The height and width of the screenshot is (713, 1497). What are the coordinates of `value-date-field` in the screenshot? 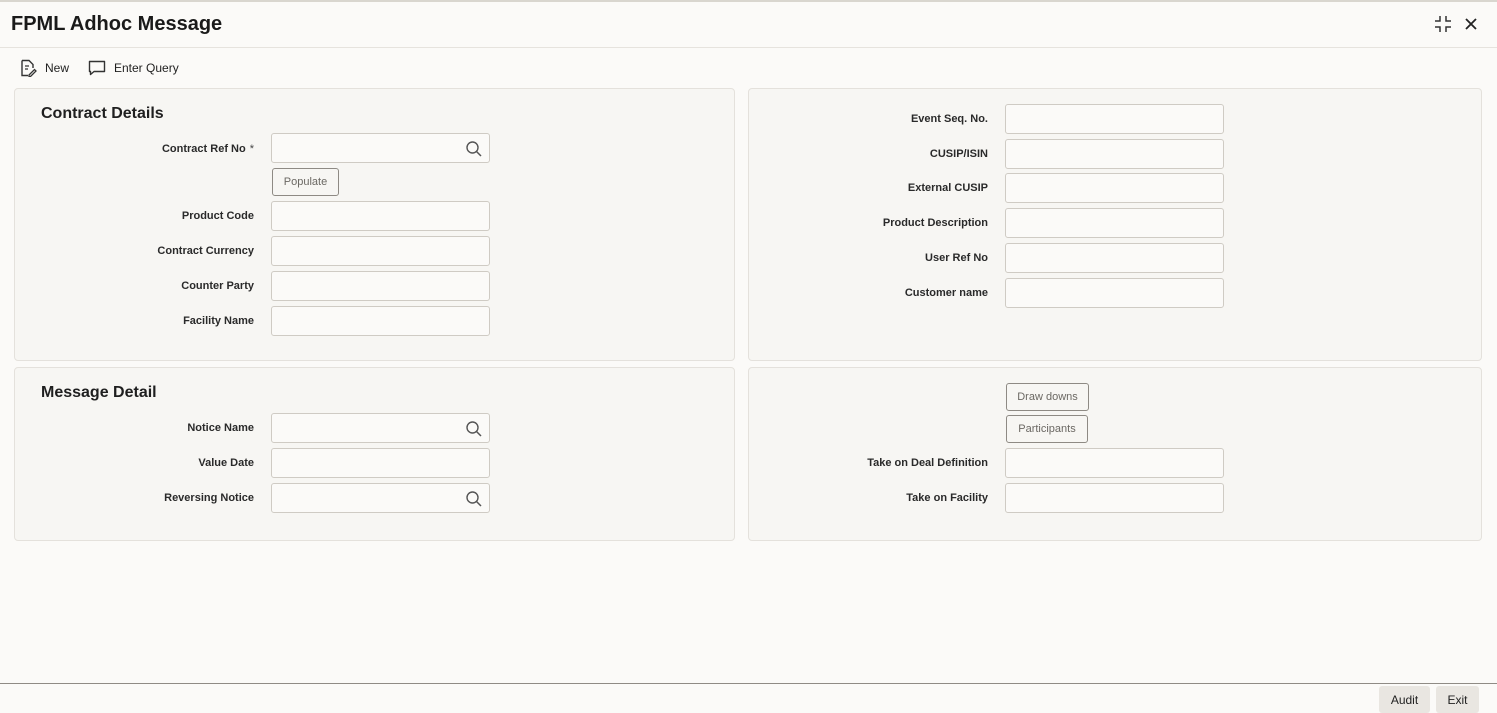 It's located at (380, 463).